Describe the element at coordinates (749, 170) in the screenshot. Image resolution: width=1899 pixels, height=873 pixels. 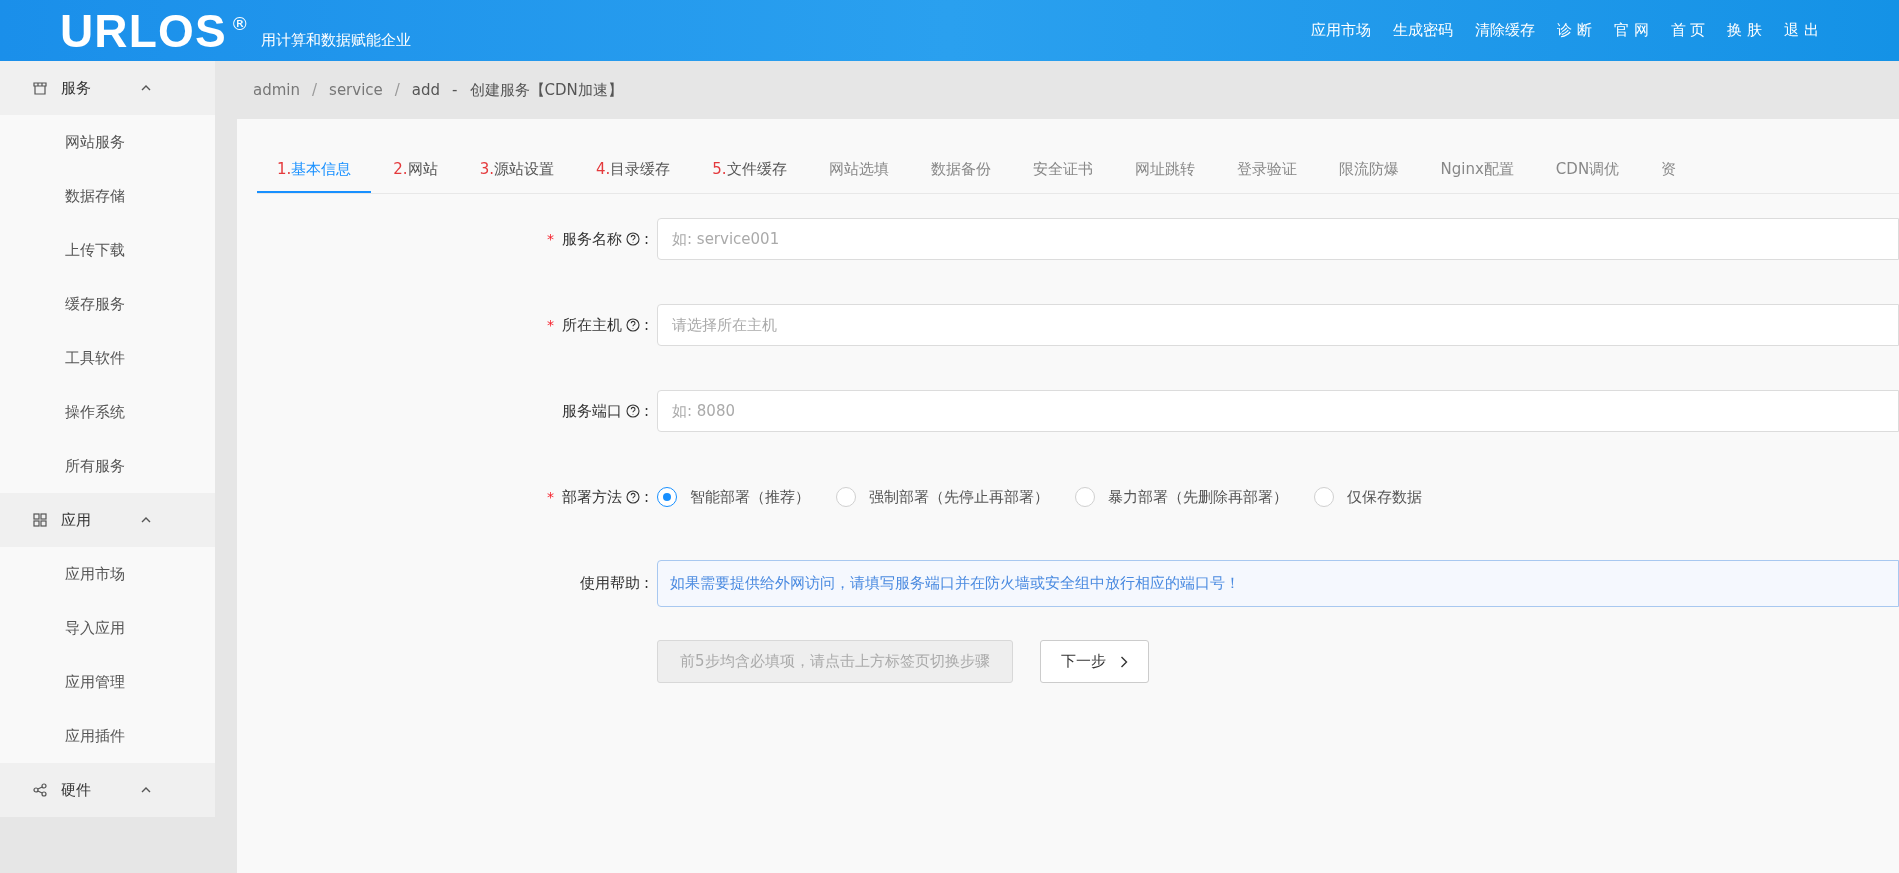
I see `step-tab: 5.文件缓存` at that location.